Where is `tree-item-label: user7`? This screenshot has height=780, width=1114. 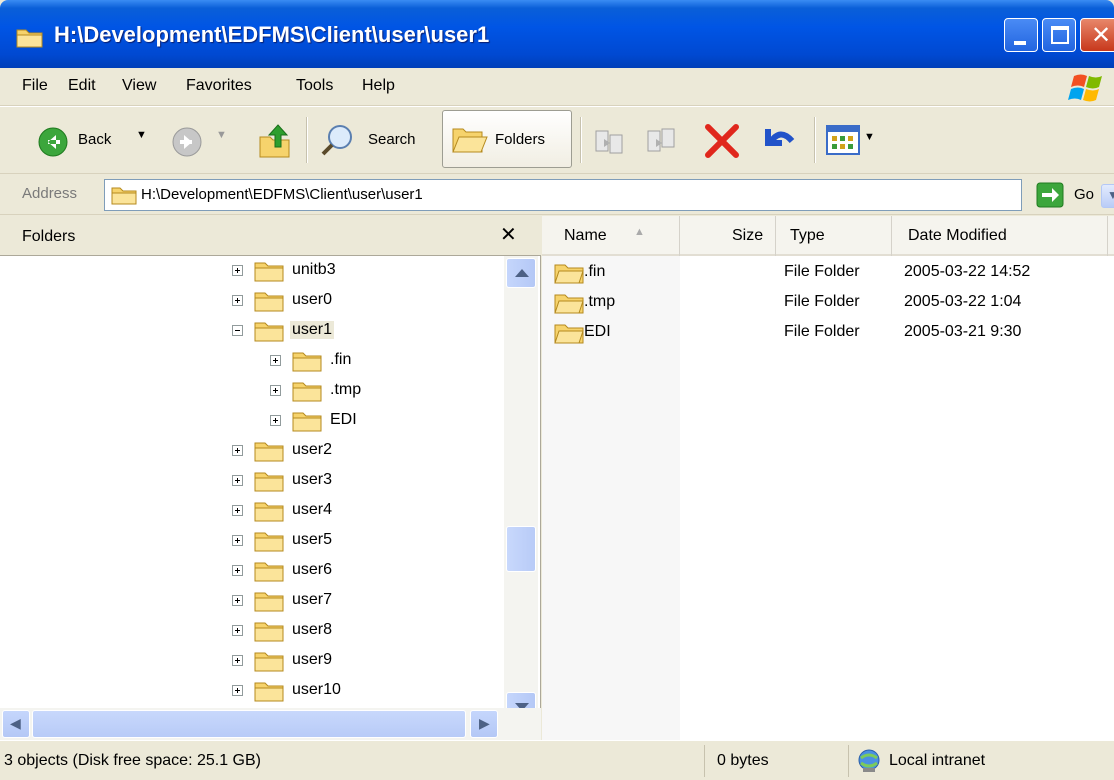 tree-item-label: user7 is located at coordinates (312, 599).